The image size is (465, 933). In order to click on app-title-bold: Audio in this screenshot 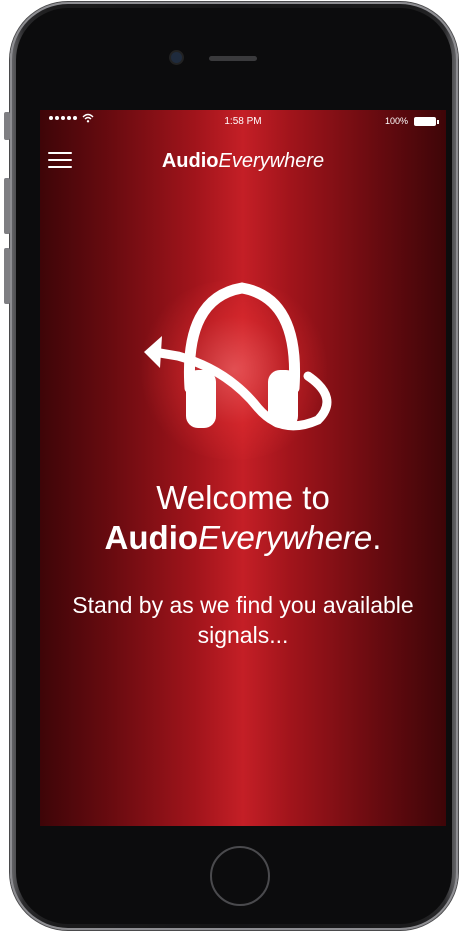, I will do `click(190, 161)`.